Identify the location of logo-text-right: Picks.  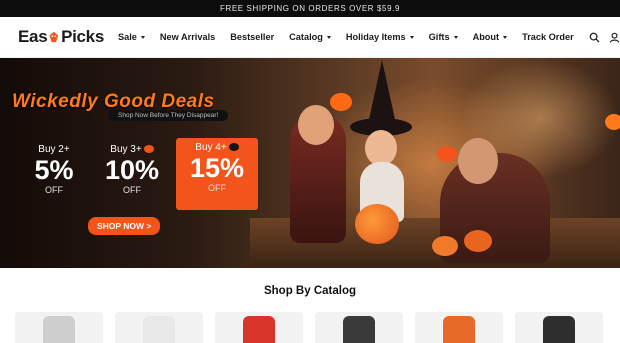
(82, 36).